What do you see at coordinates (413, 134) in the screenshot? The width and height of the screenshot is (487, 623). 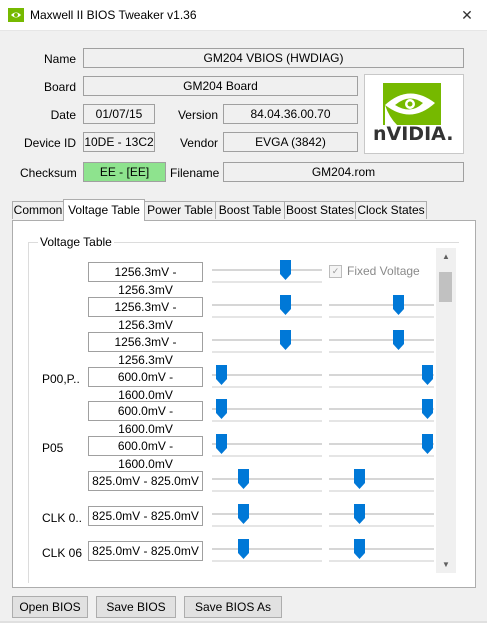 I see `nvidia-logo-text: nVIDIA.` at bounding box center [413, 134].